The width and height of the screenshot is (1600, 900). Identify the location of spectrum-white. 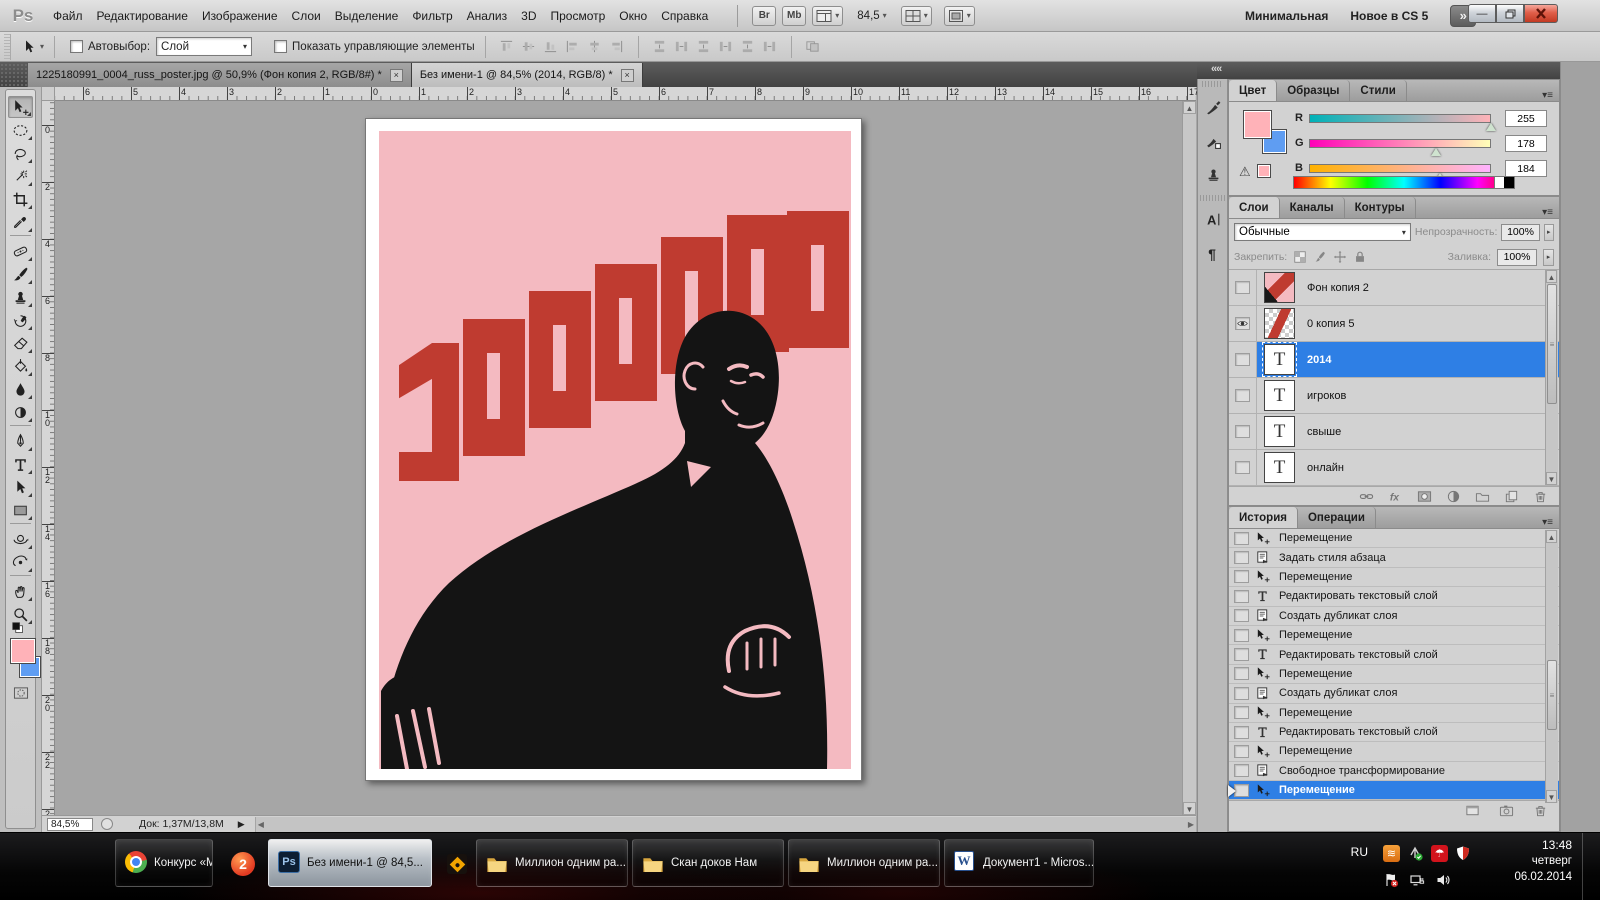
(1499, 182).